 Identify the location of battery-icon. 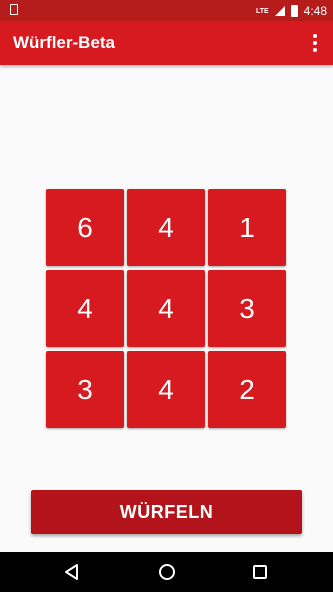
(294, 11).